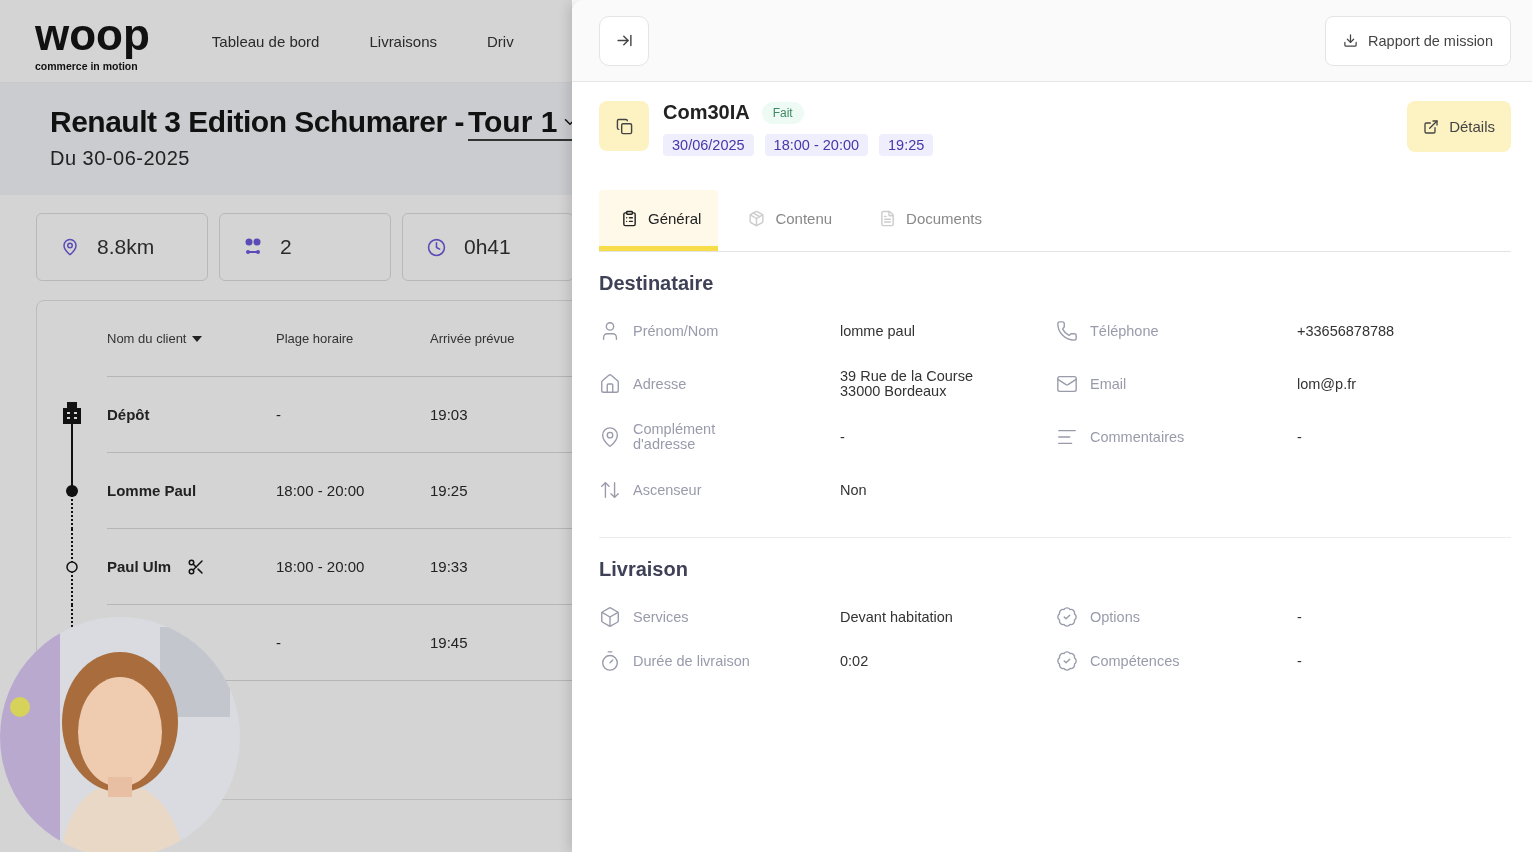 The height and width of the screenshot is (852, 1532). Describe the element at coordinates (449, 642) in the screenshot. I see `table-cell: 19:45` at that location.